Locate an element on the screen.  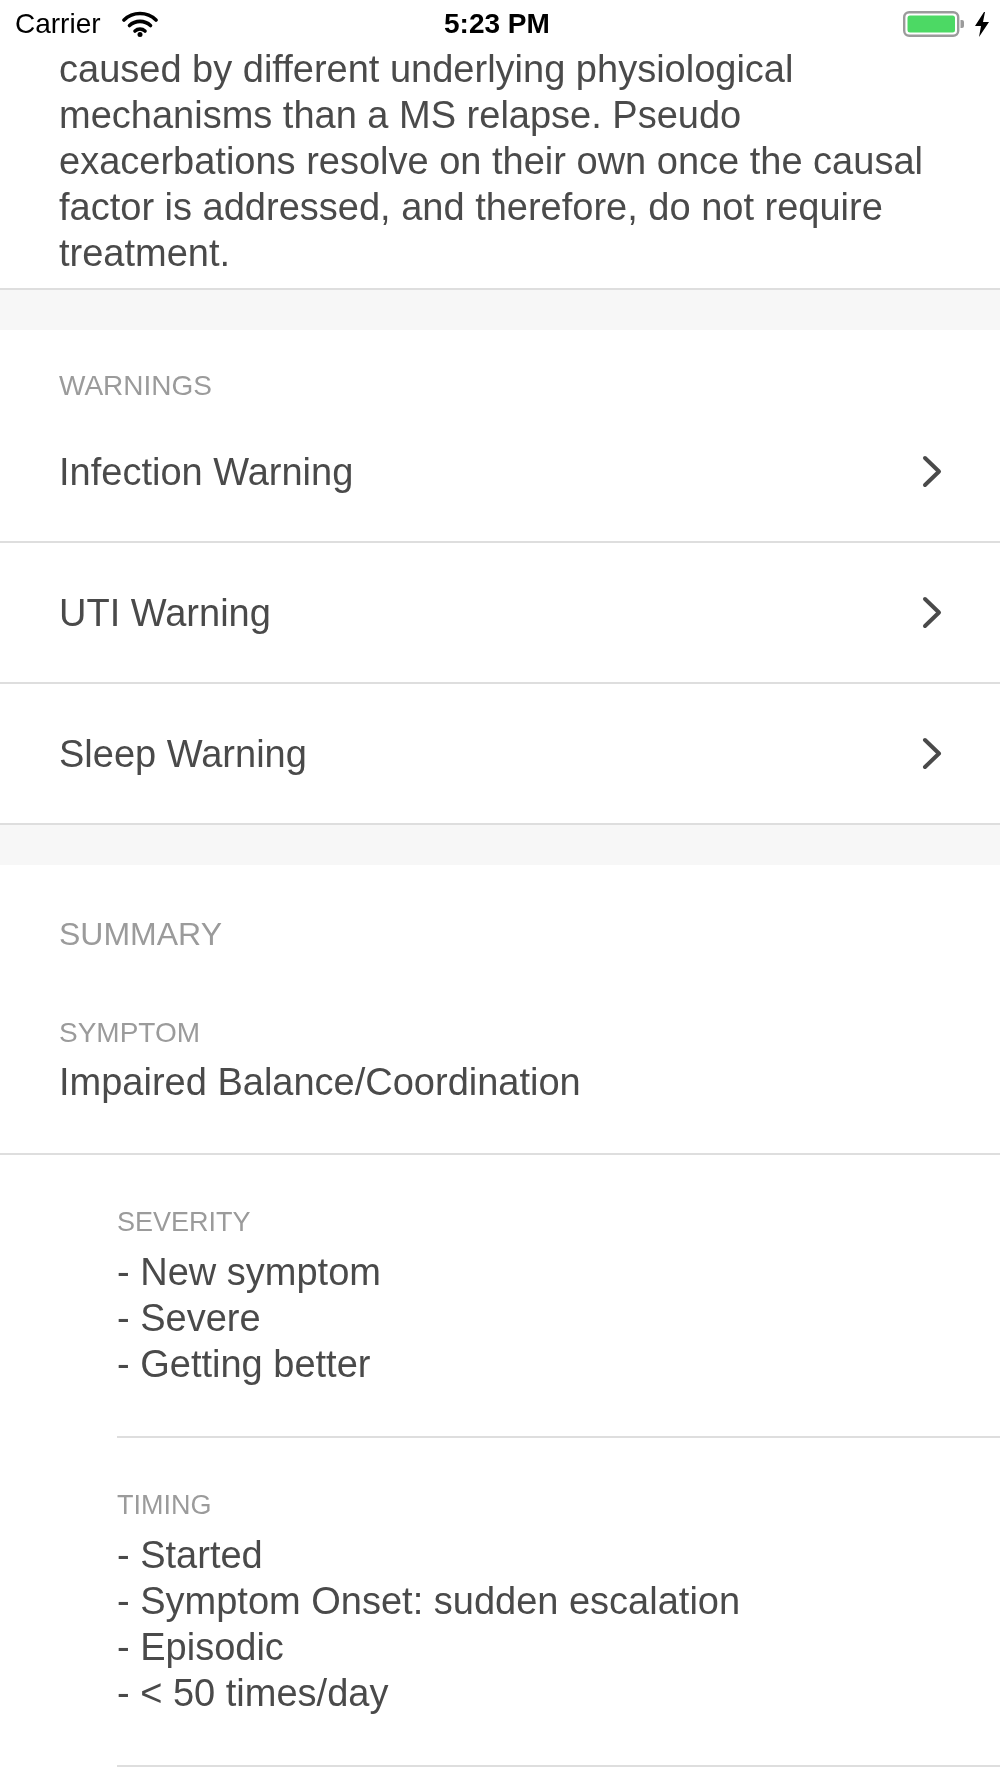
detail-line: - Symptom Onset: sudden escalation is located at coordinates (429, 1601).